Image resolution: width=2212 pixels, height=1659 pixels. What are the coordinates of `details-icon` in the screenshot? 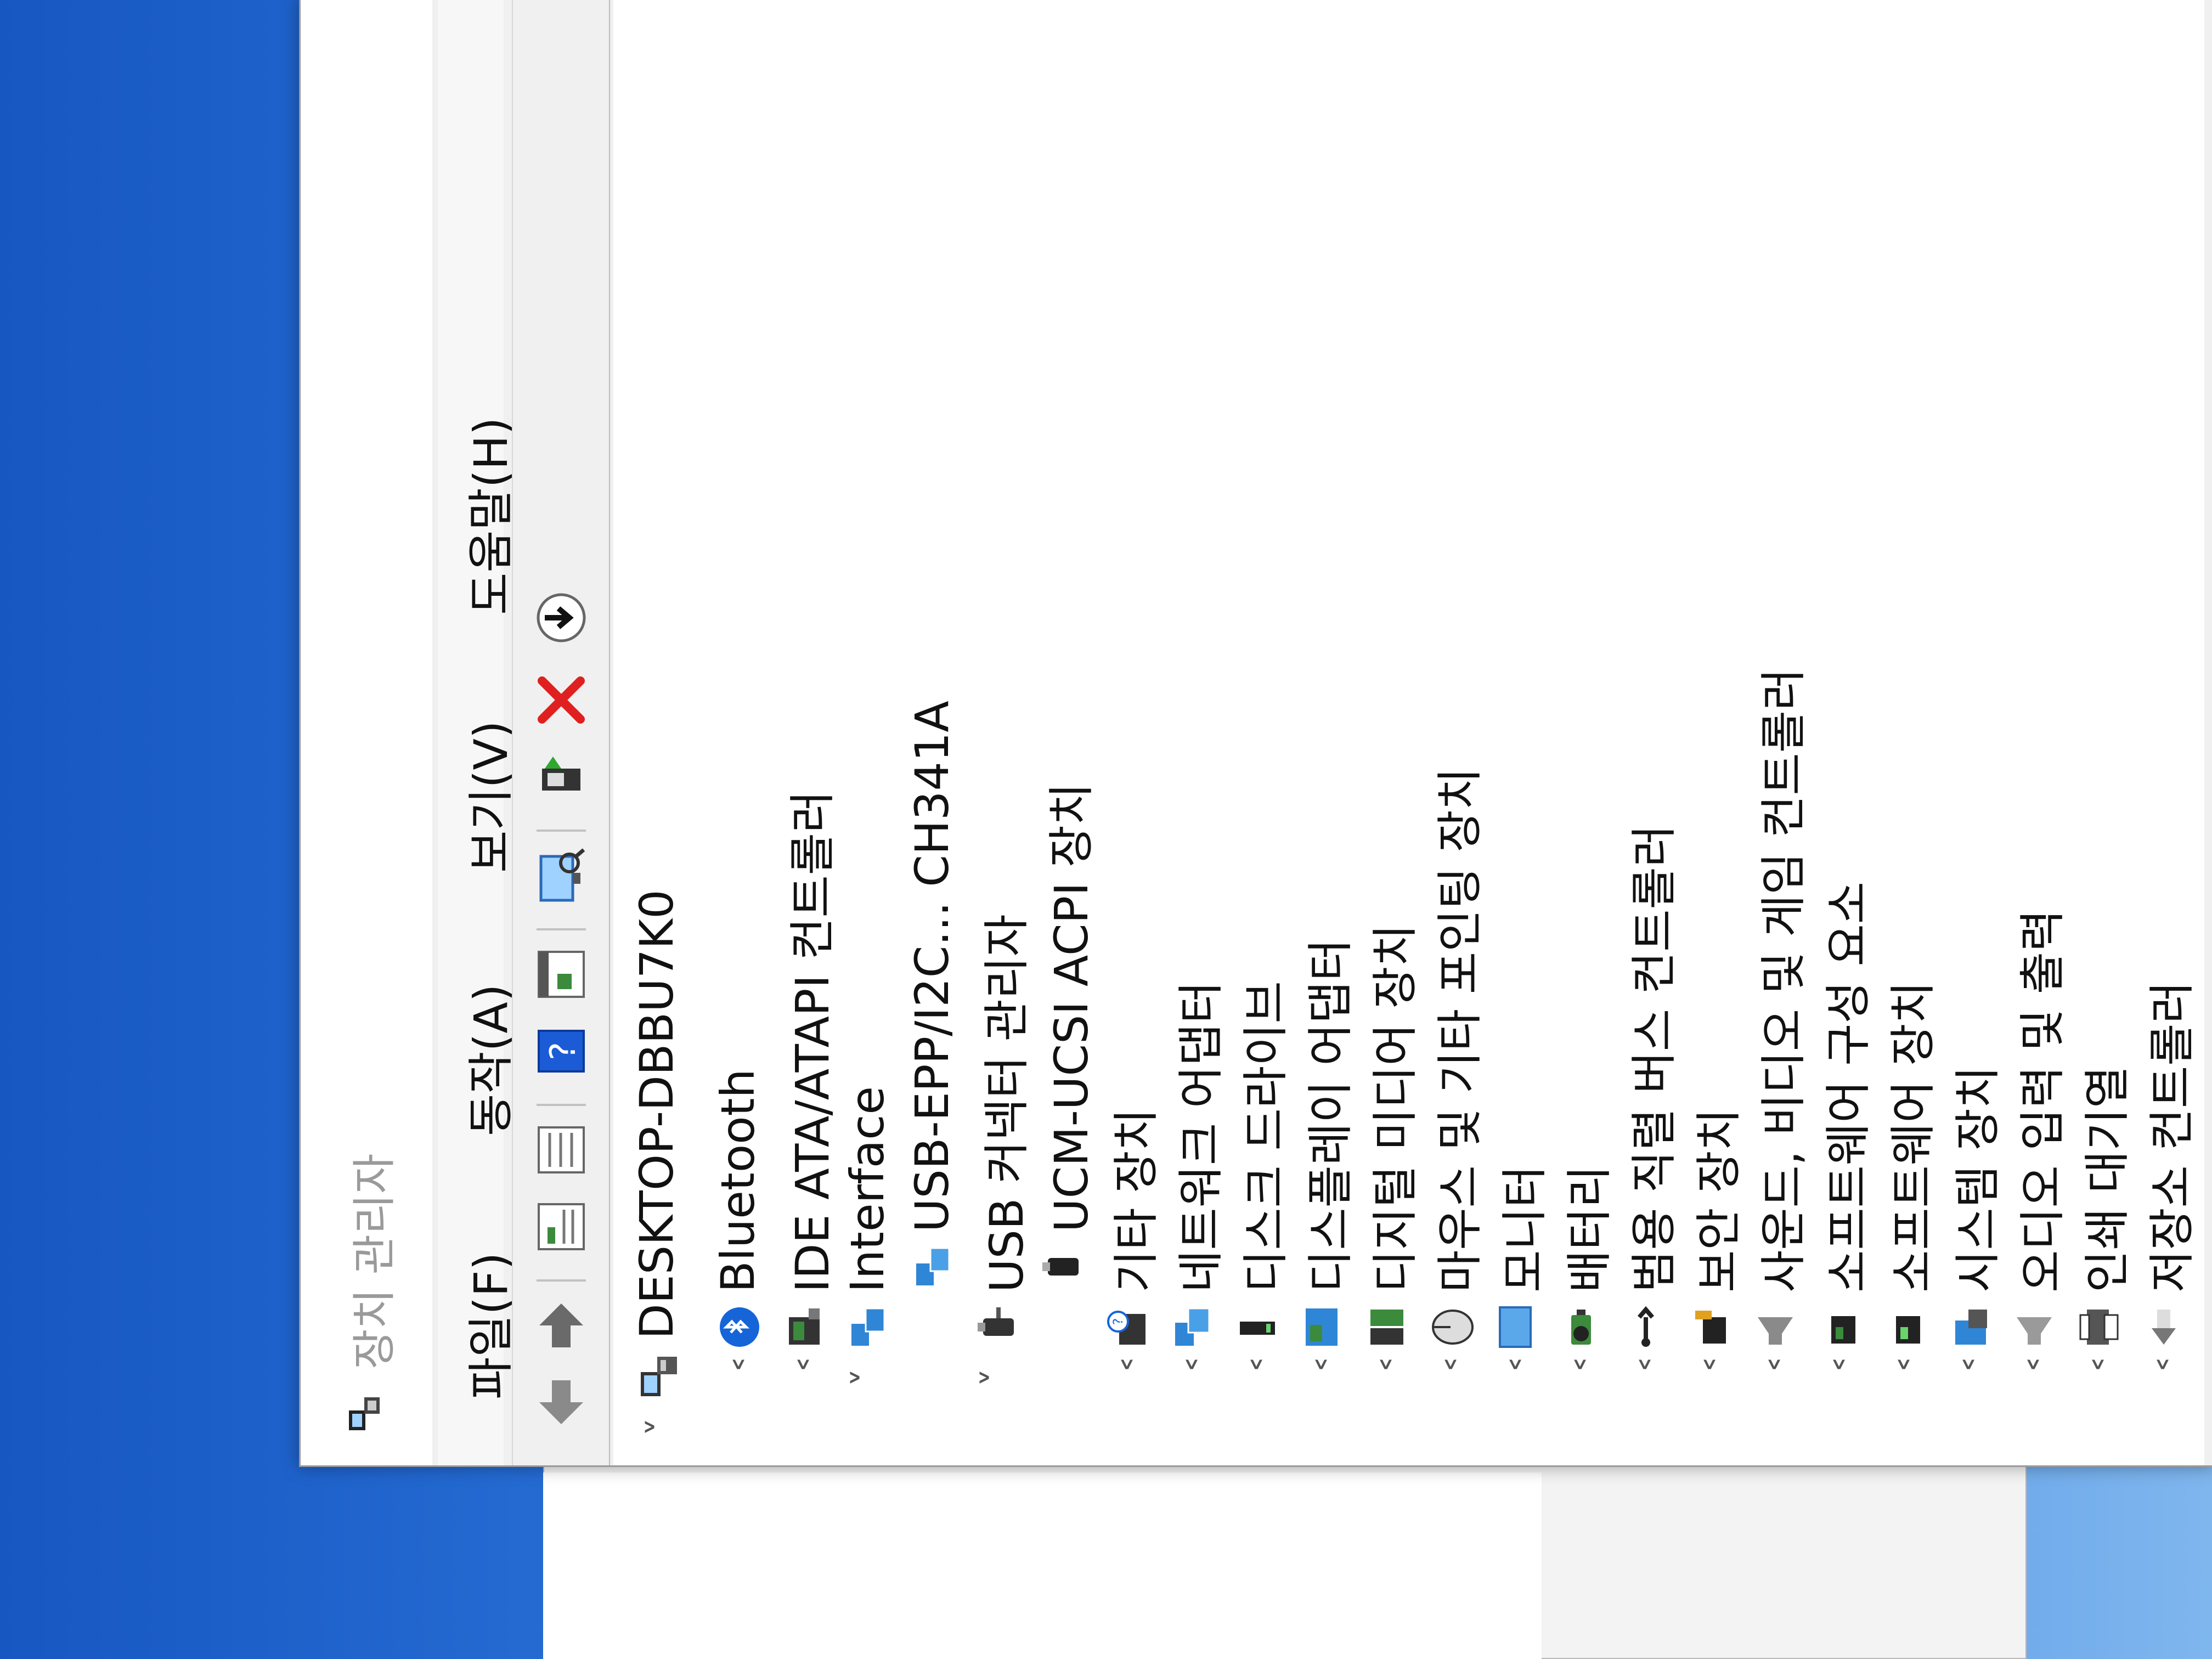 It's located at (561, 974).